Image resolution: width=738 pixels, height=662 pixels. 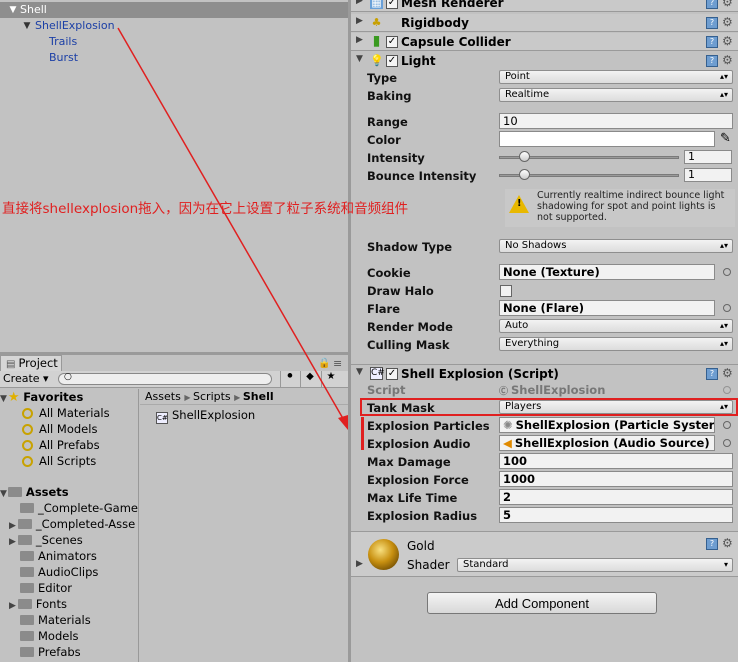 What do you see at coordinates (343, 422) in the screenshot?
I see `arrow-head` at bounding box center [343, 422].